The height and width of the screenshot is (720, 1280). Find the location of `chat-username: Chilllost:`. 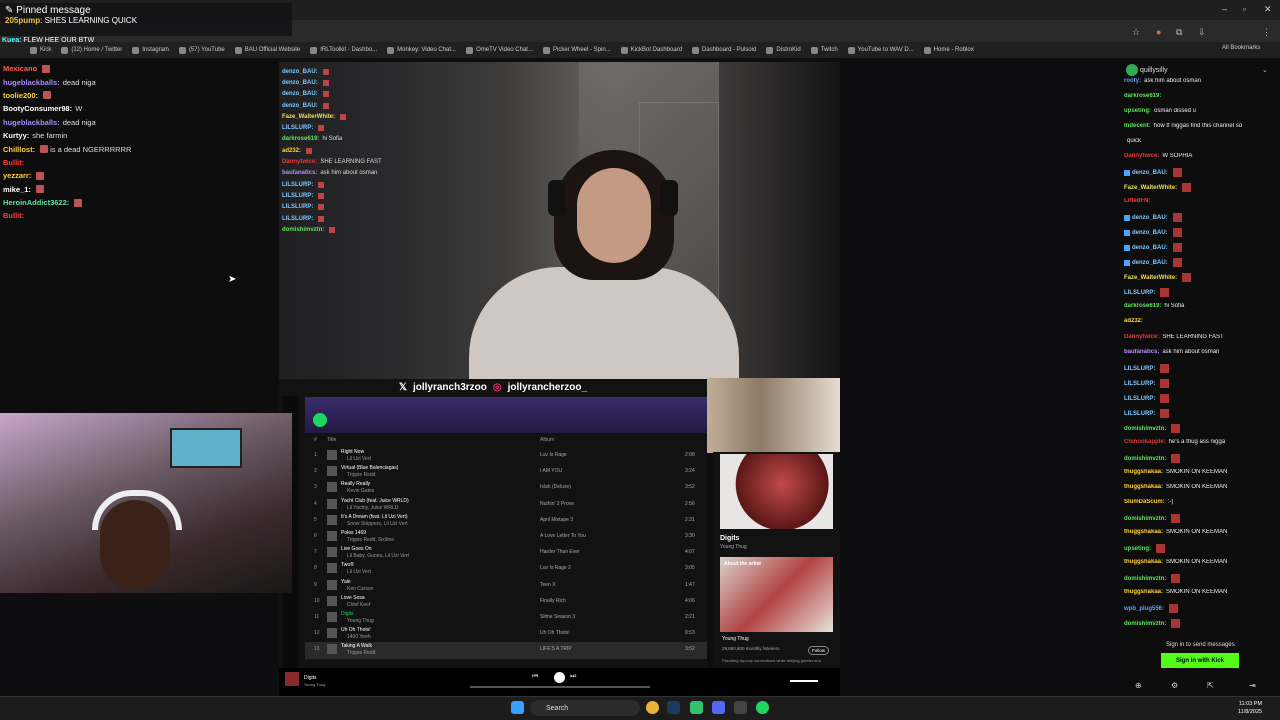

chat-username: Chilllost: is located at coordinates (19, 149).